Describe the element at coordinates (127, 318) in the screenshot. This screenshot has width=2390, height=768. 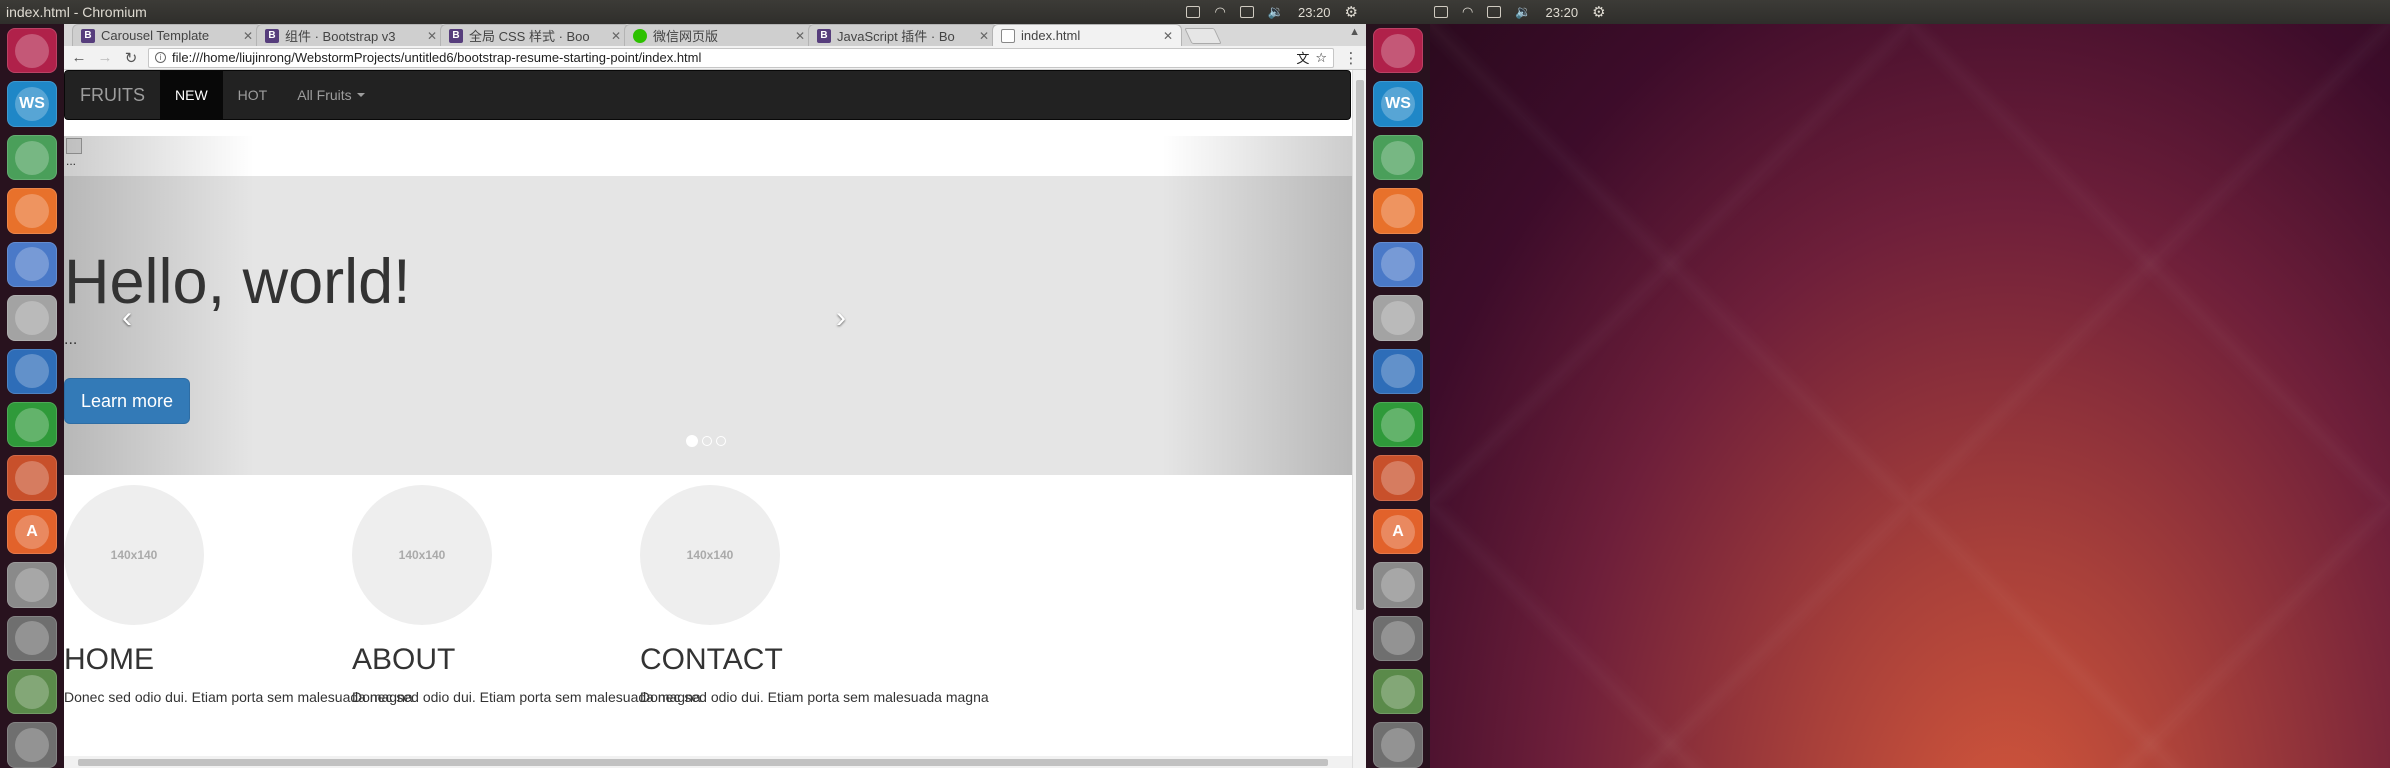
I see `chevron-left-icon: ‹` at that location.